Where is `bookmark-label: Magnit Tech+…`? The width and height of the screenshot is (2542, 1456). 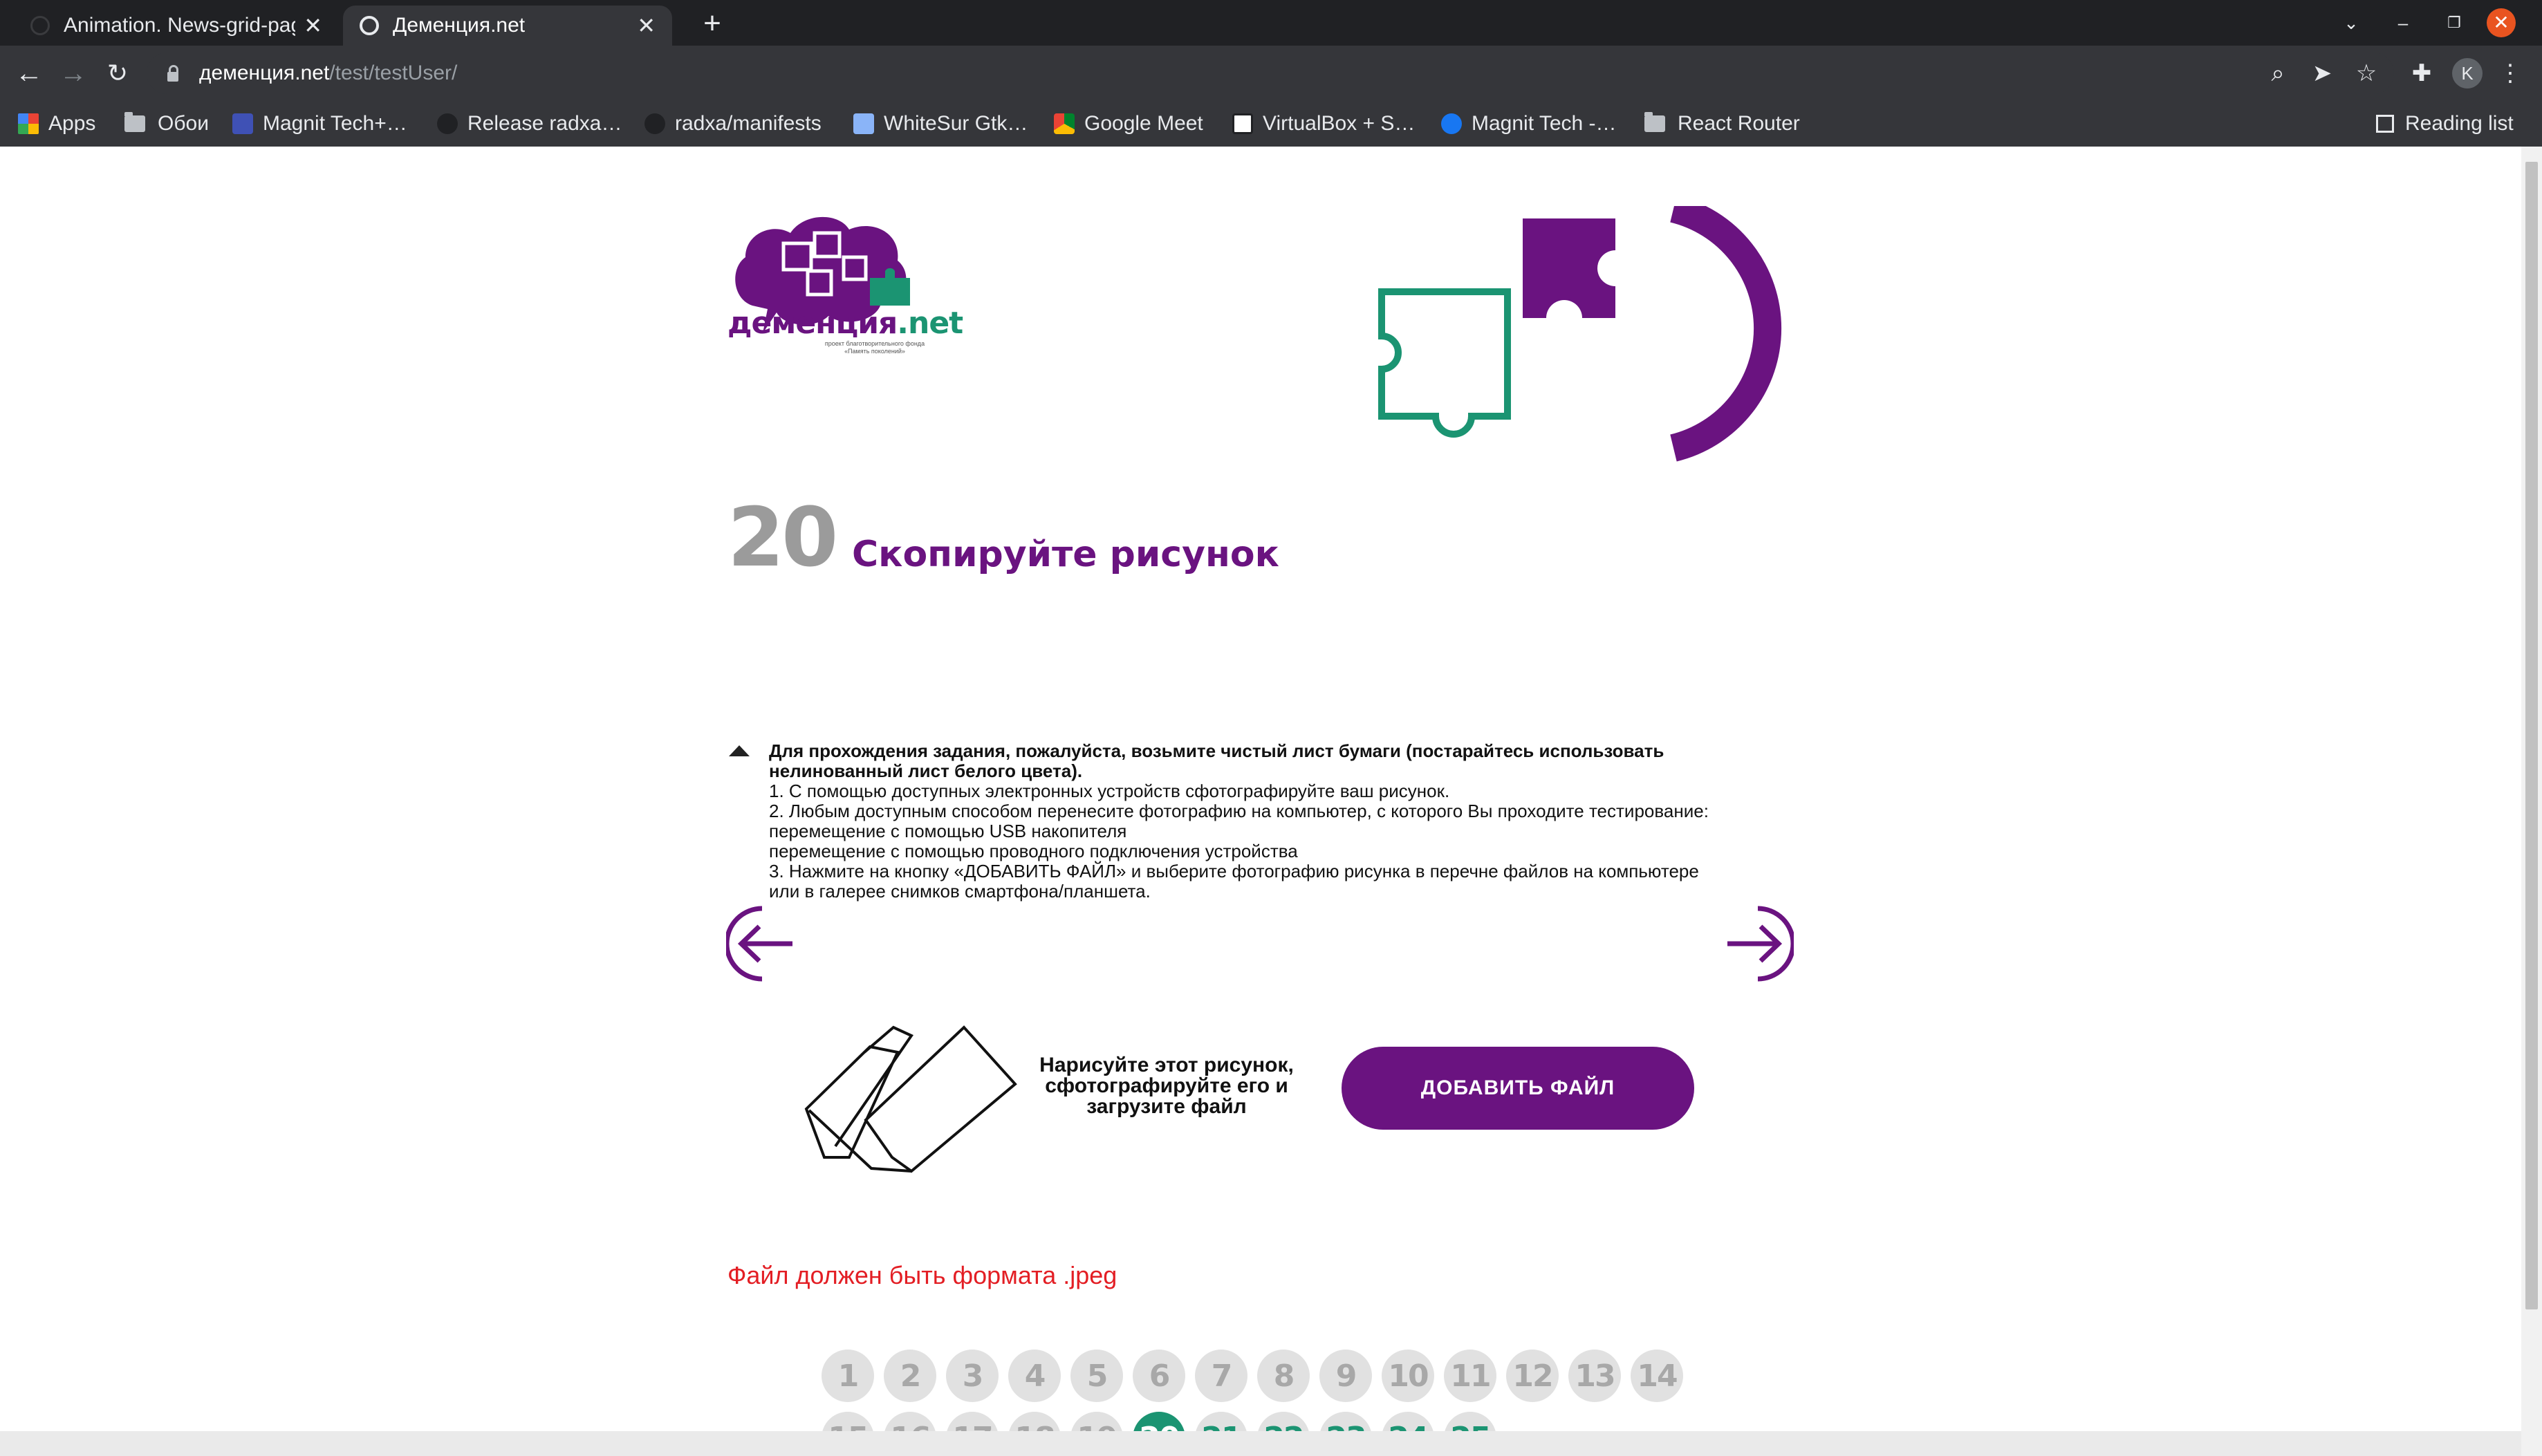
bookmark-label: Magnit Tech+… is located at coordinates (335, 123).